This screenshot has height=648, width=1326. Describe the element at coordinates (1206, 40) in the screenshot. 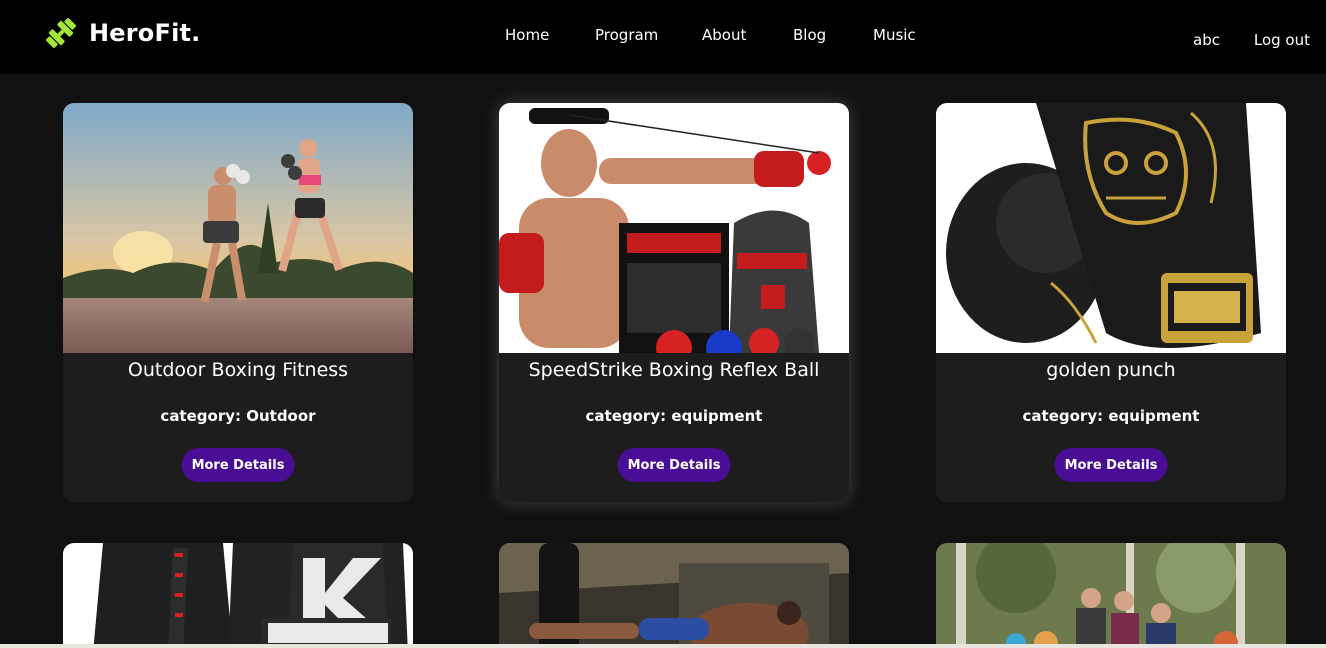

I see `user-name: abc` at that location.